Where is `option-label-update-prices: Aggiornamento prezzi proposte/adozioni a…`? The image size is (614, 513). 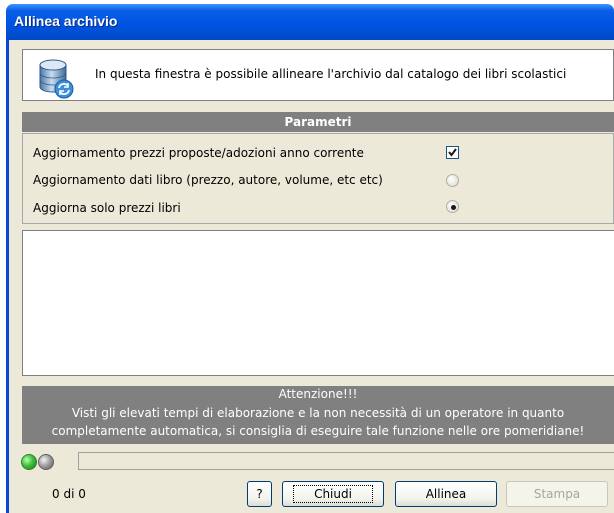
option-label-update-prices: Aggiornamento prezzi proposte/adozioni a… is located at coordinates (198, 153).